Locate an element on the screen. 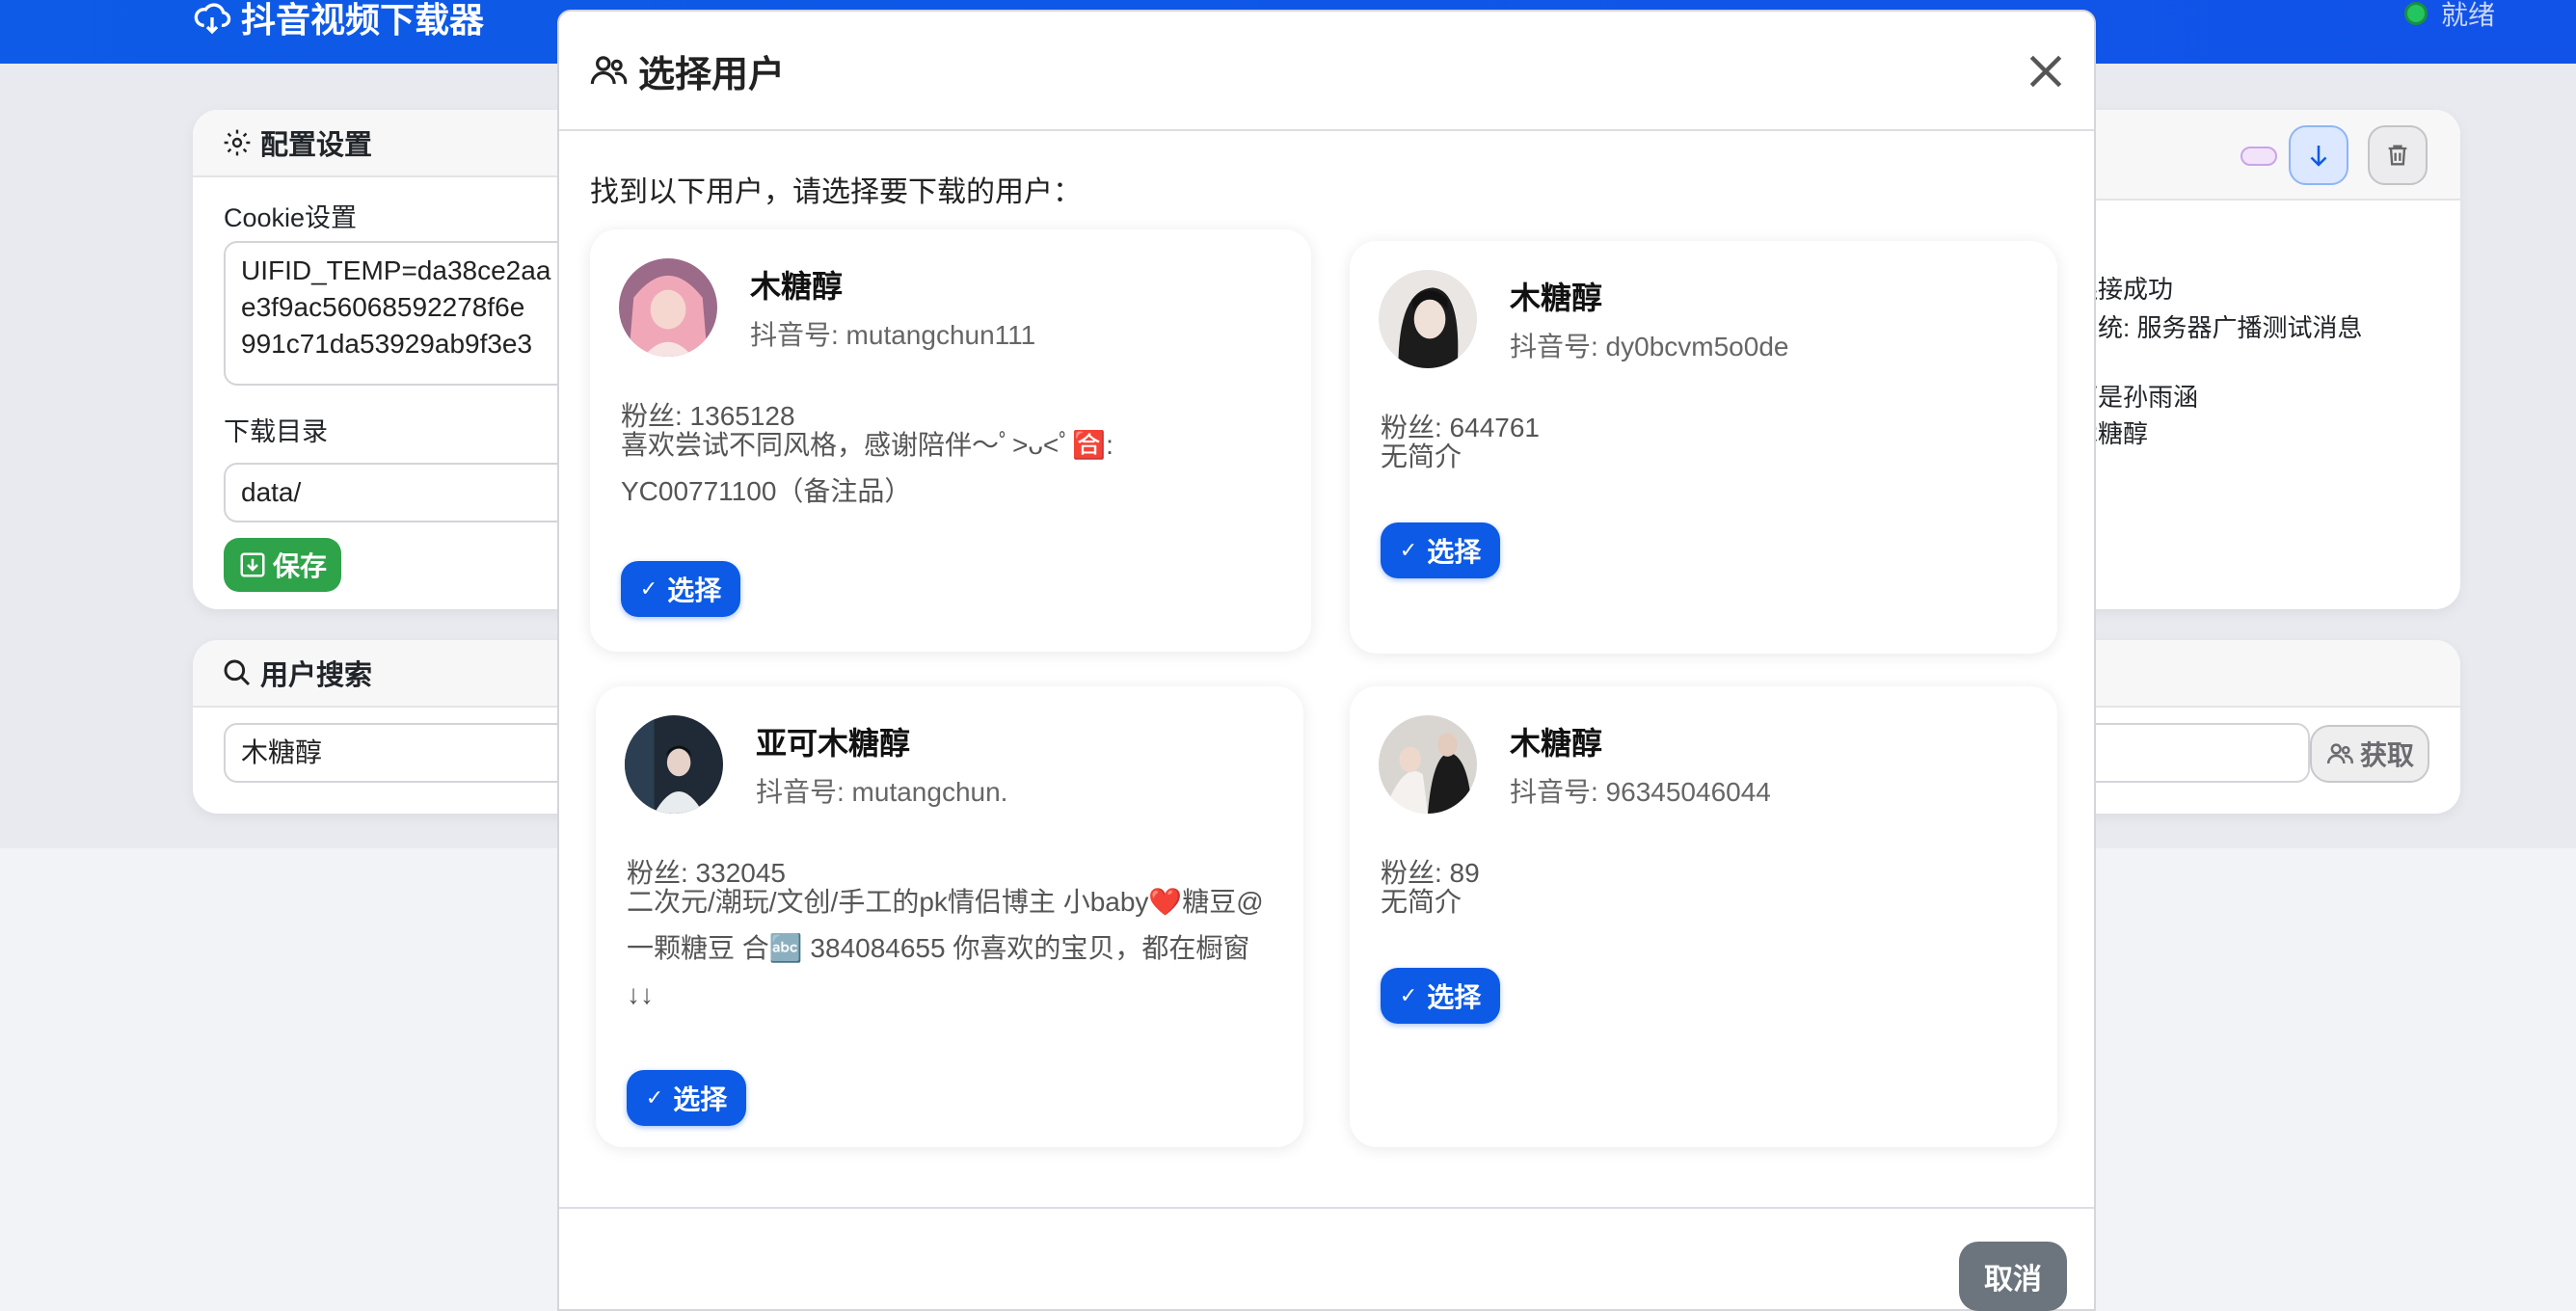 Image resolution: width=2576 pixels, height=1311 pixels. modal-title: 选择用户 is located at coordinates (712, 74).